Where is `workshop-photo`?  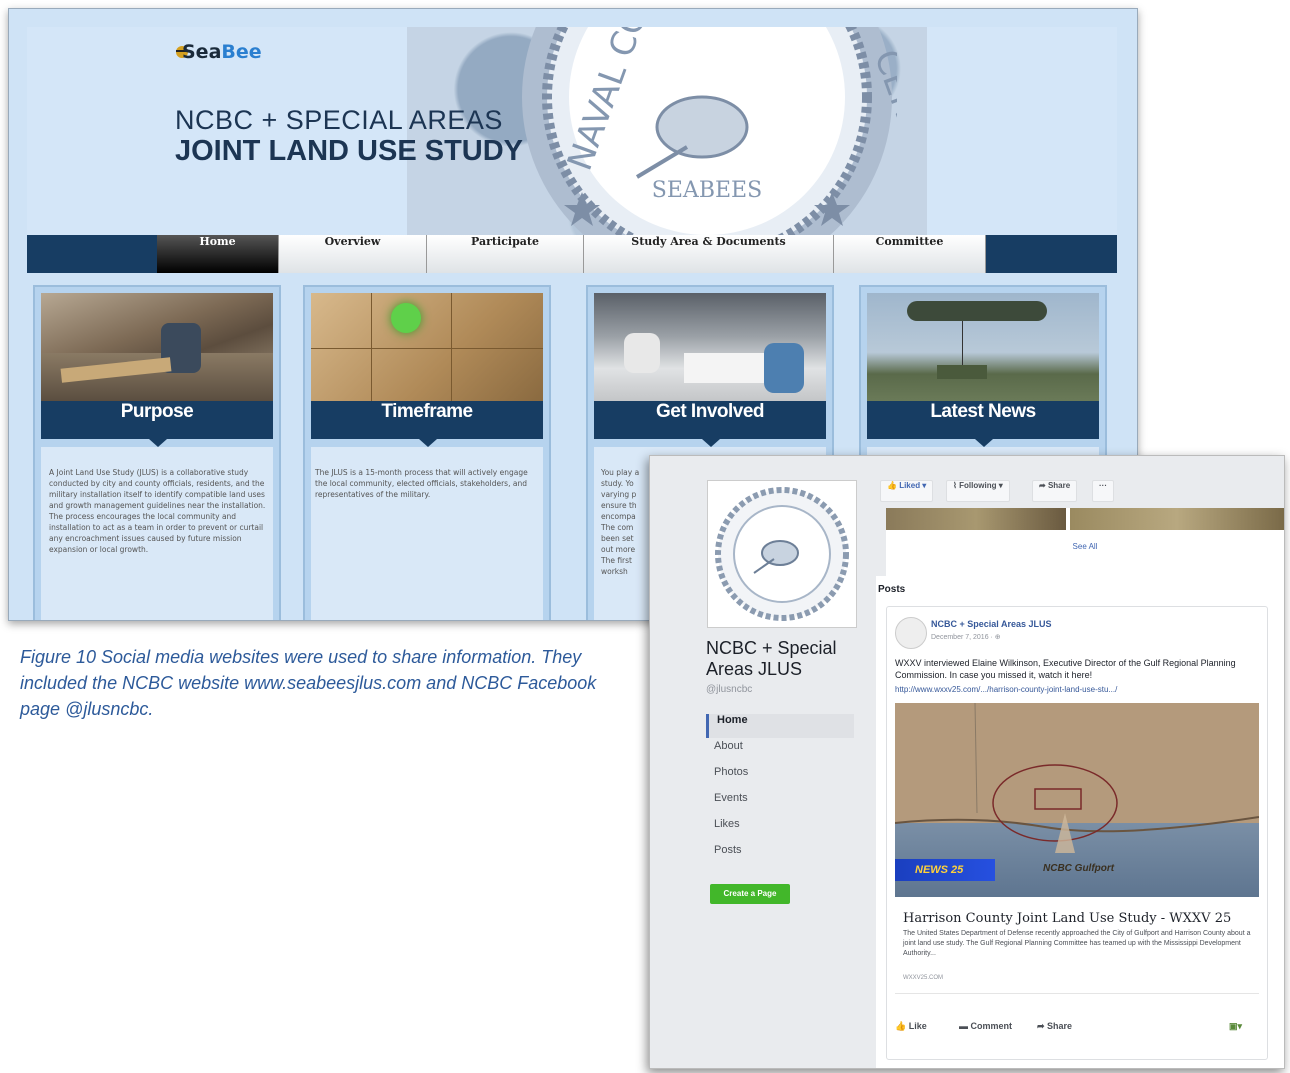 workshop-photo is located at coordinates (710, 347).